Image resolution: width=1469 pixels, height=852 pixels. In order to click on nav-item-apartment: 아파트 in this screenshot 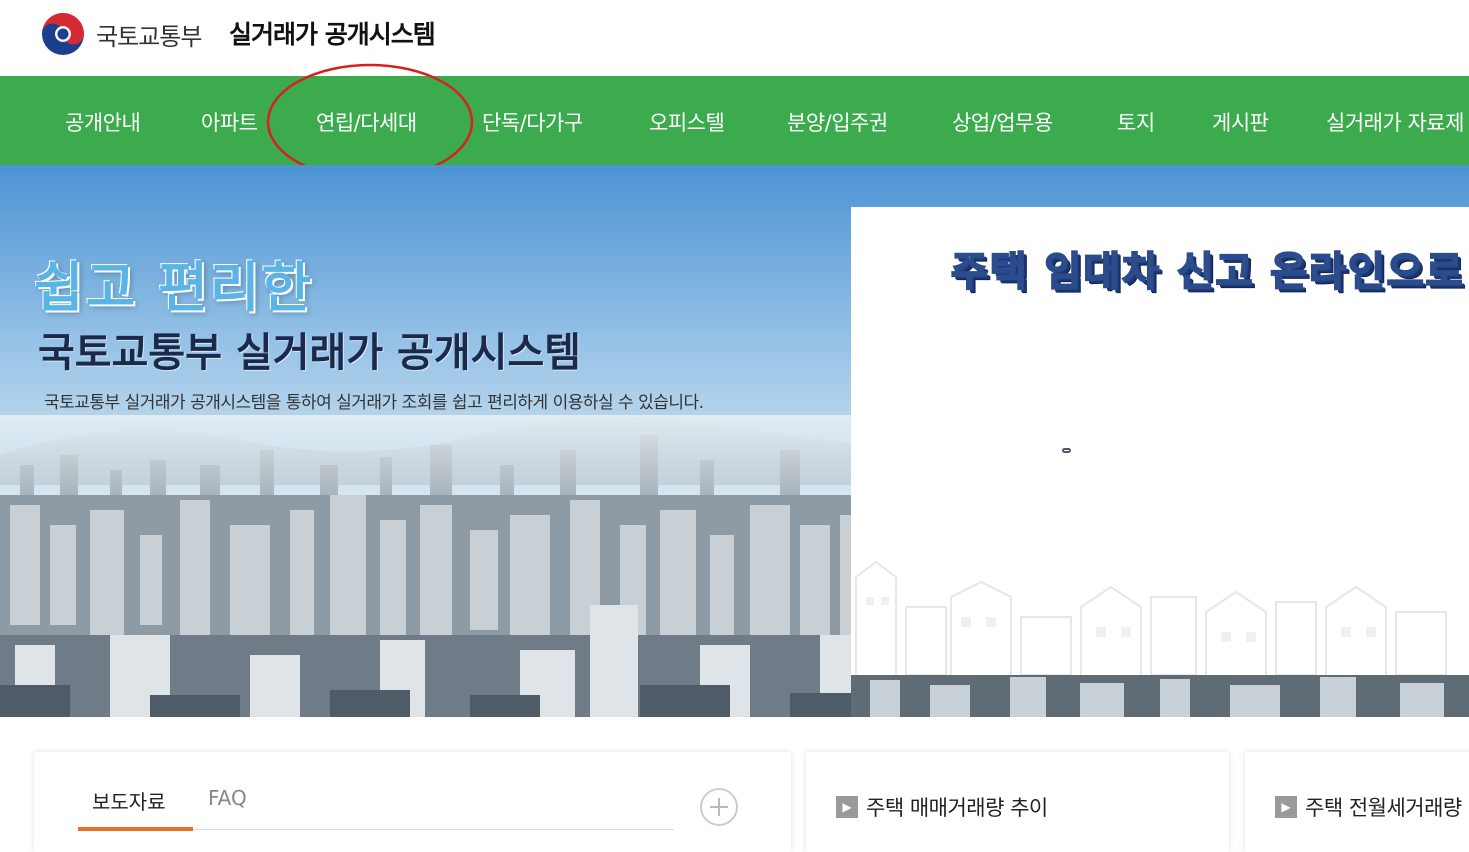, I will do `click(229, 122)`.